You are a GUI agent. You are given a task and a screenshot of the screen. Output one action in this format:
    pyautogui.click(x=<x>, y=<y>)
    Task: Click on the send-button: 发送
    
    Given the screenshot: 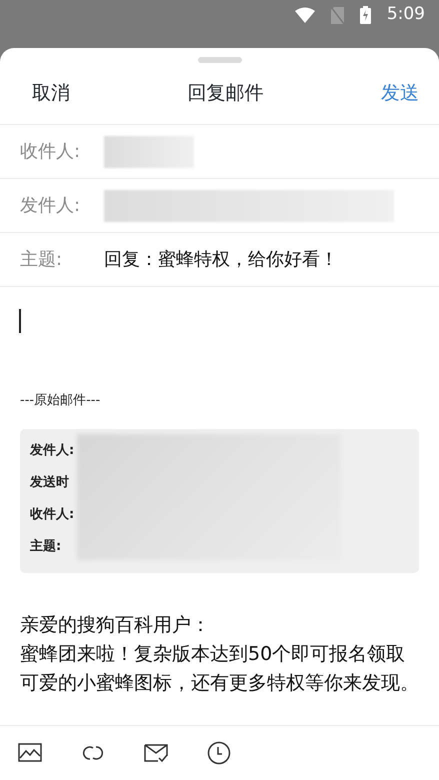 What is the action you would take?
    pyautogui.click(x=400, y=93)
    